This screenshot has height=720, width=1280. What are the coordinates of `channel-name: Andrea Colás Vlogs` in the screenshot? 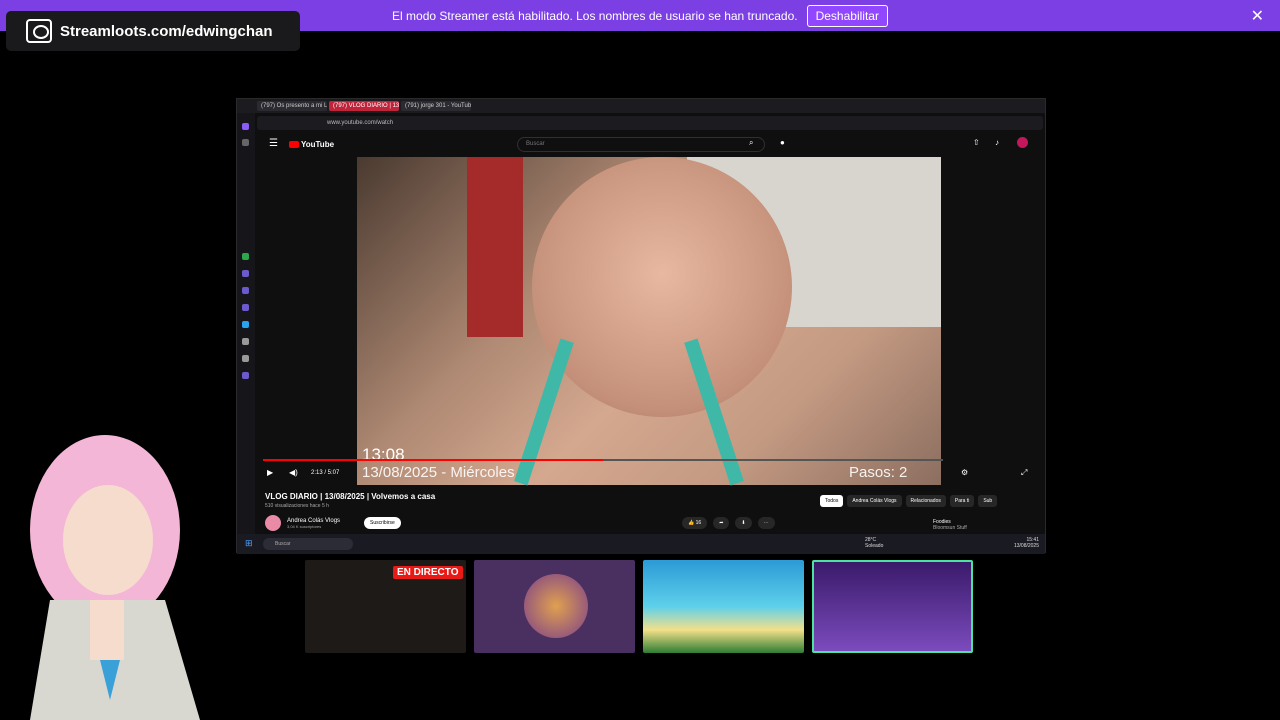 It's located at (313, 521).